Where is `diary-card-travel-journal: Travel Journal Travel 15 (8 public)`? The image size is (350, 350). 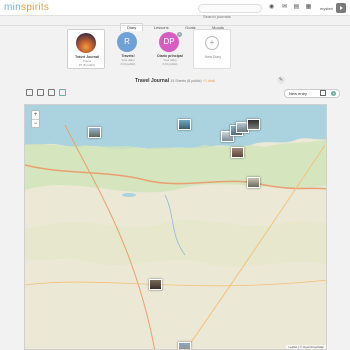 diary-card-travel-journal: Travel Journal Travel 15 (8 public) is located at coordinates (86, 49).